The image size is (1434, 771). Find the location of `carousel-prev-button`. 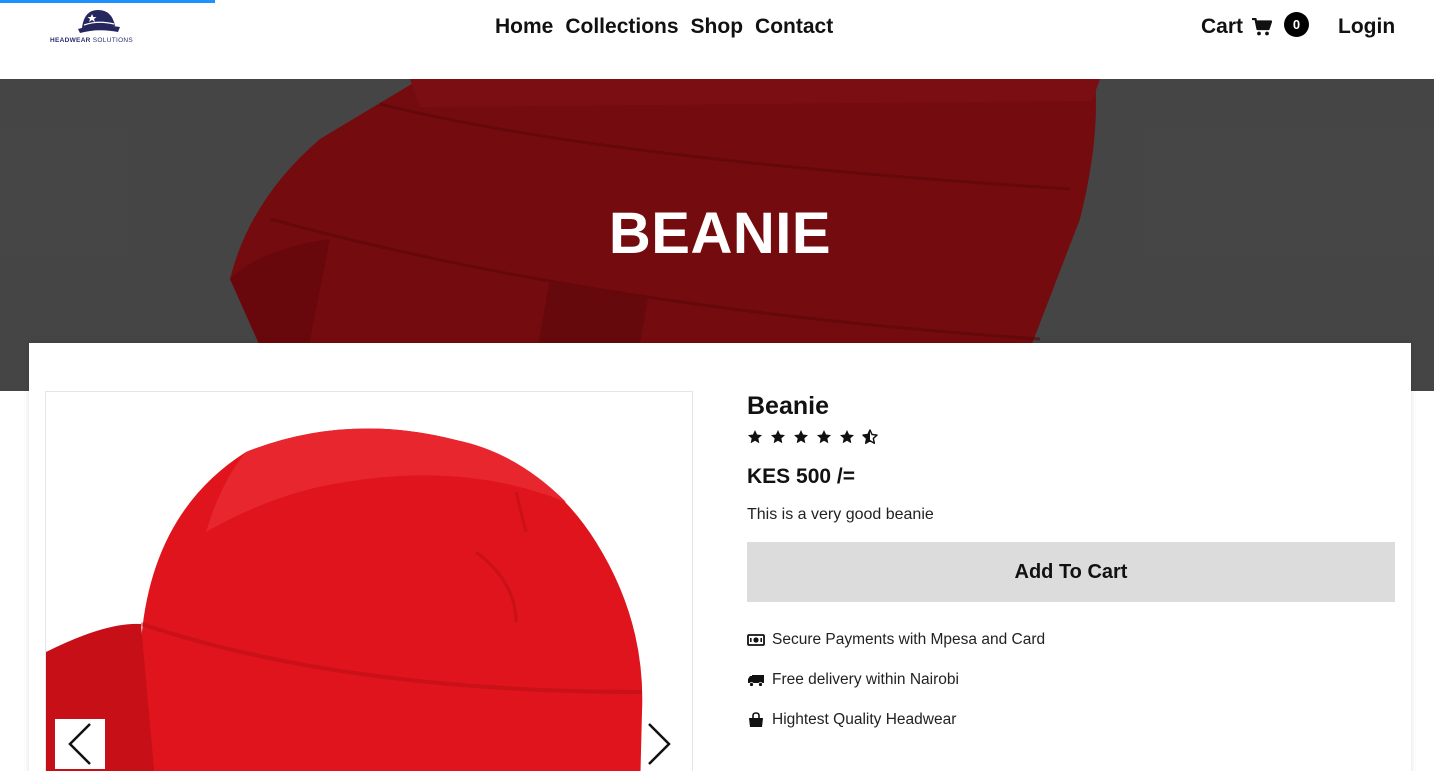

carousel-prev-button is located at coordinates (80, 744).